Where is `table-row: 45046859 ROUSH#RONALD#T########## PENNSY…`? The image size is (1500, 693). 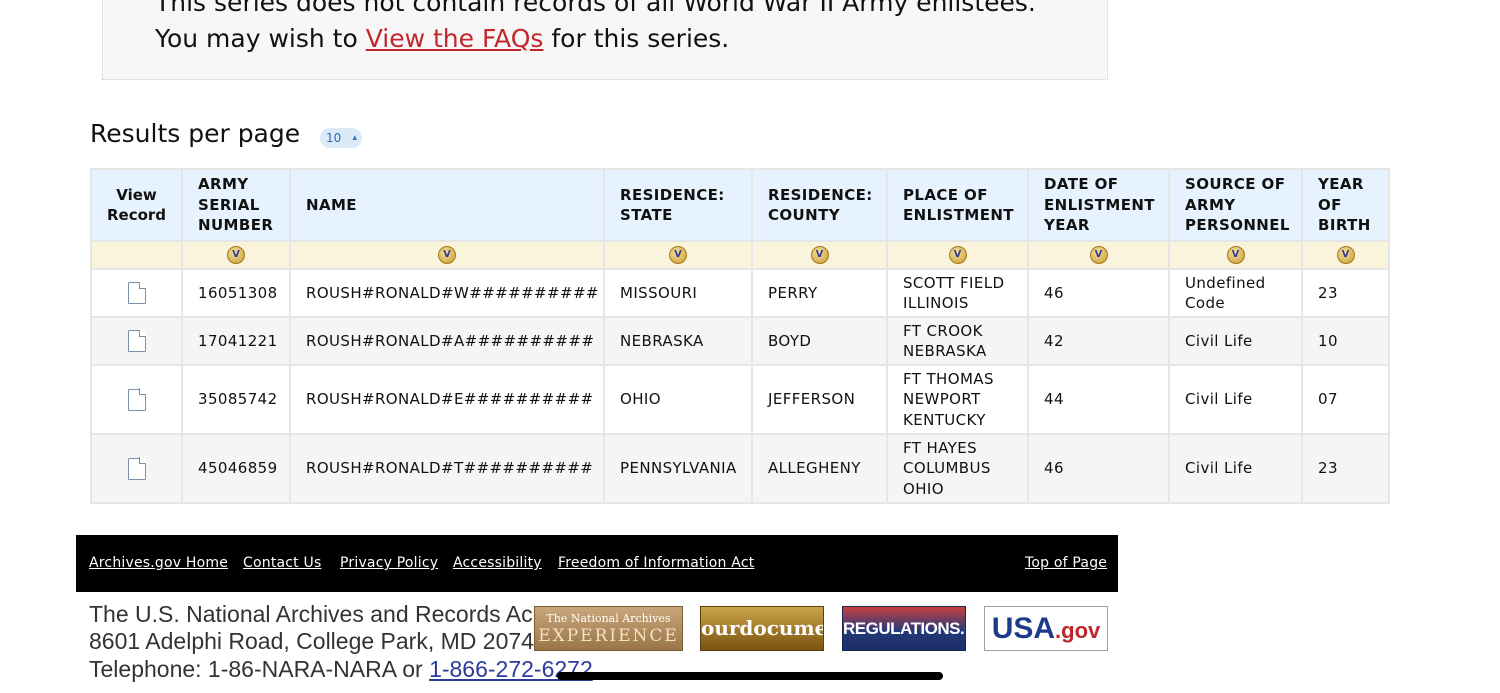 table-row: 45046859 ROUSH#RONALD#T########## PENNSY… is located at coordinates (740, 468).